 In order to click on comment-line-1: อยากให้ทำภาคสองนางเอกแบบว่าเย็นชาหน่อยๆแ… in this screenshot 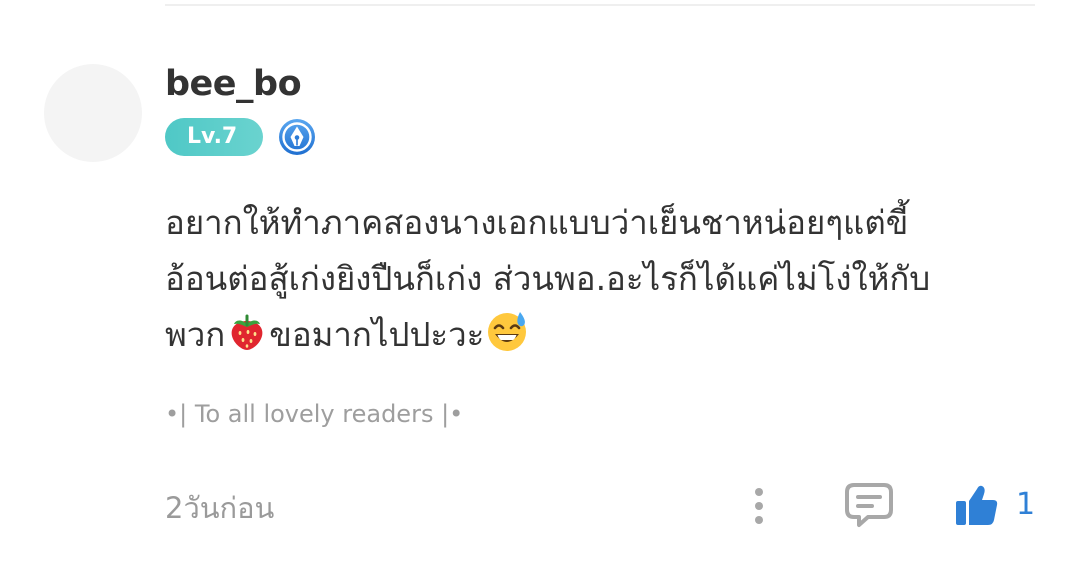, I will do `click(537, 222)`.